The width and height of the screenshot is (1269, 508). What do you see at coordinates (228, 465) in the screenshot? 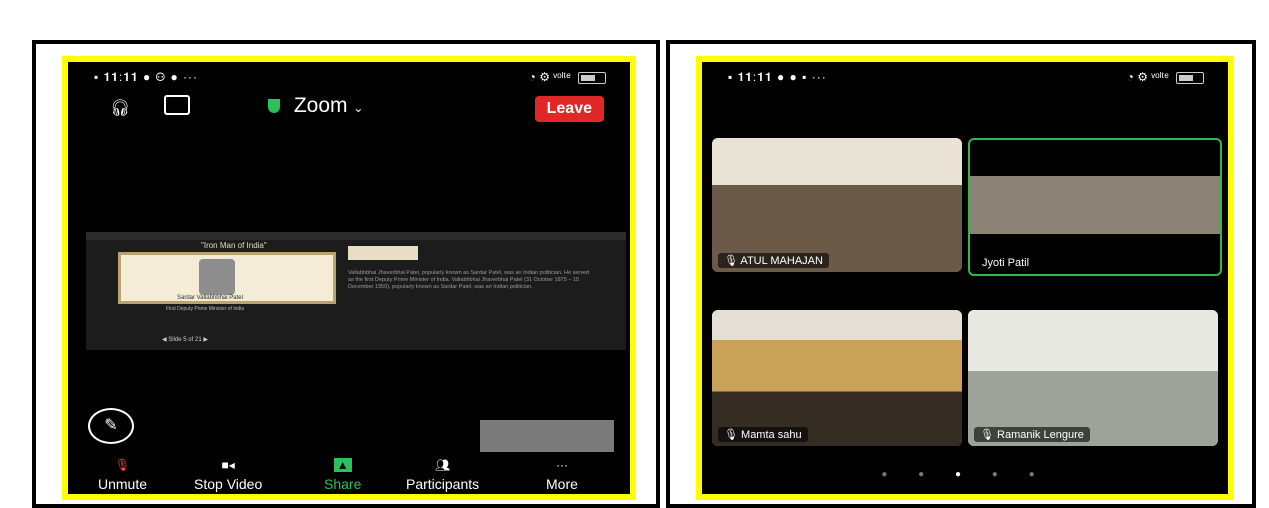
I see `video-camera-icon: ■◂` at bounding box center [228, 465].